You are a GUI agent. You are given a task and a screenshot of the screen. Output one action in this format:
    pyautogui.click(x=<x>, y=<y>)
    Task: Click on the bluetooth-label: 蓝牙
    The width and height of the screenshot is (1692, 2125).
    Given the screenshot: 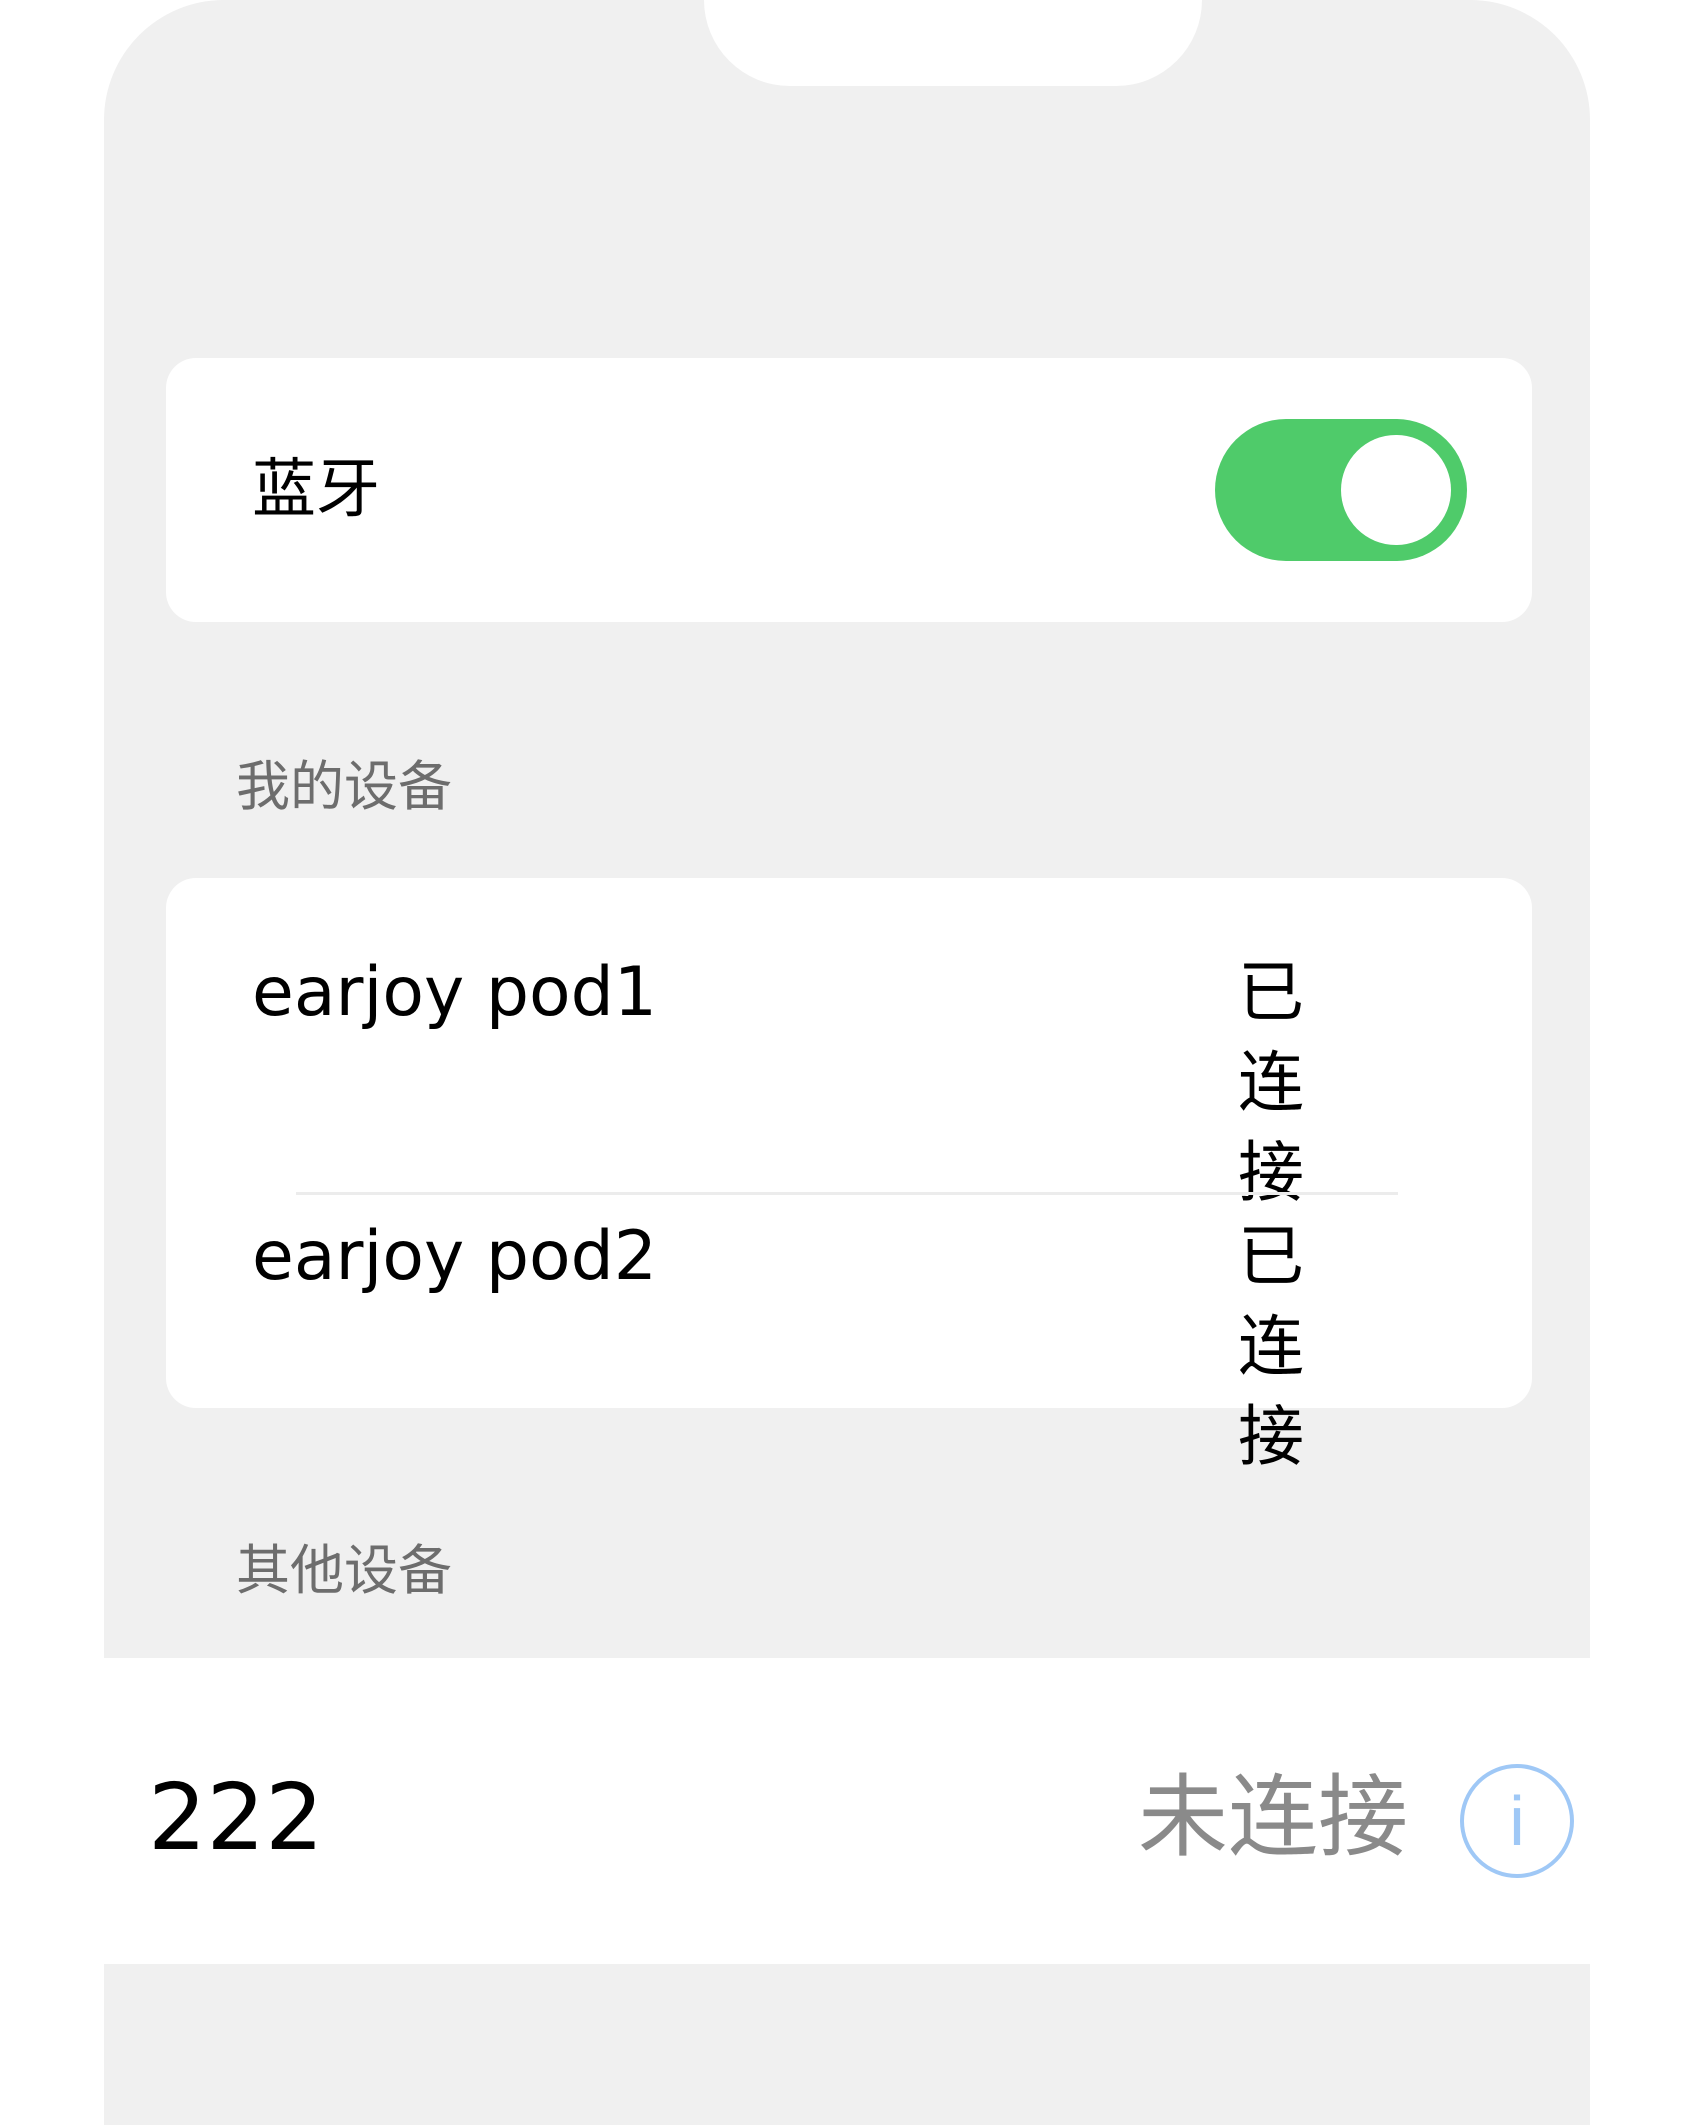 What is the action you would take?
    pyautogui.click(x=316, y=490)
    